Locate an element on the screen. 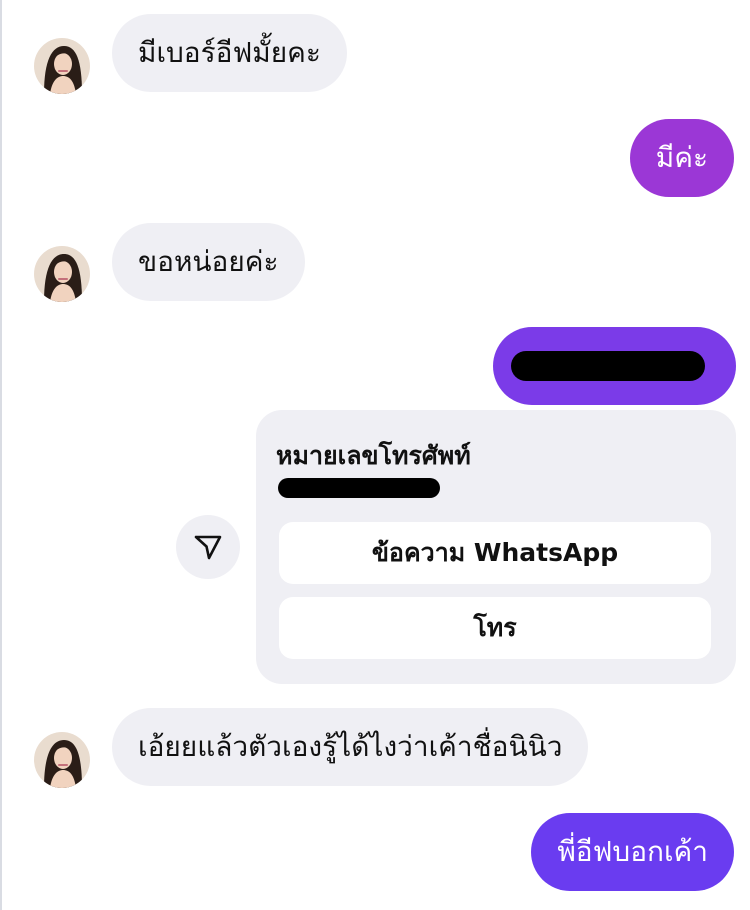 Image resolution: width=750 pixels, height=910 pixels. message-text: ขอหน่อยค่ะ is located at coordinates (208, 261).